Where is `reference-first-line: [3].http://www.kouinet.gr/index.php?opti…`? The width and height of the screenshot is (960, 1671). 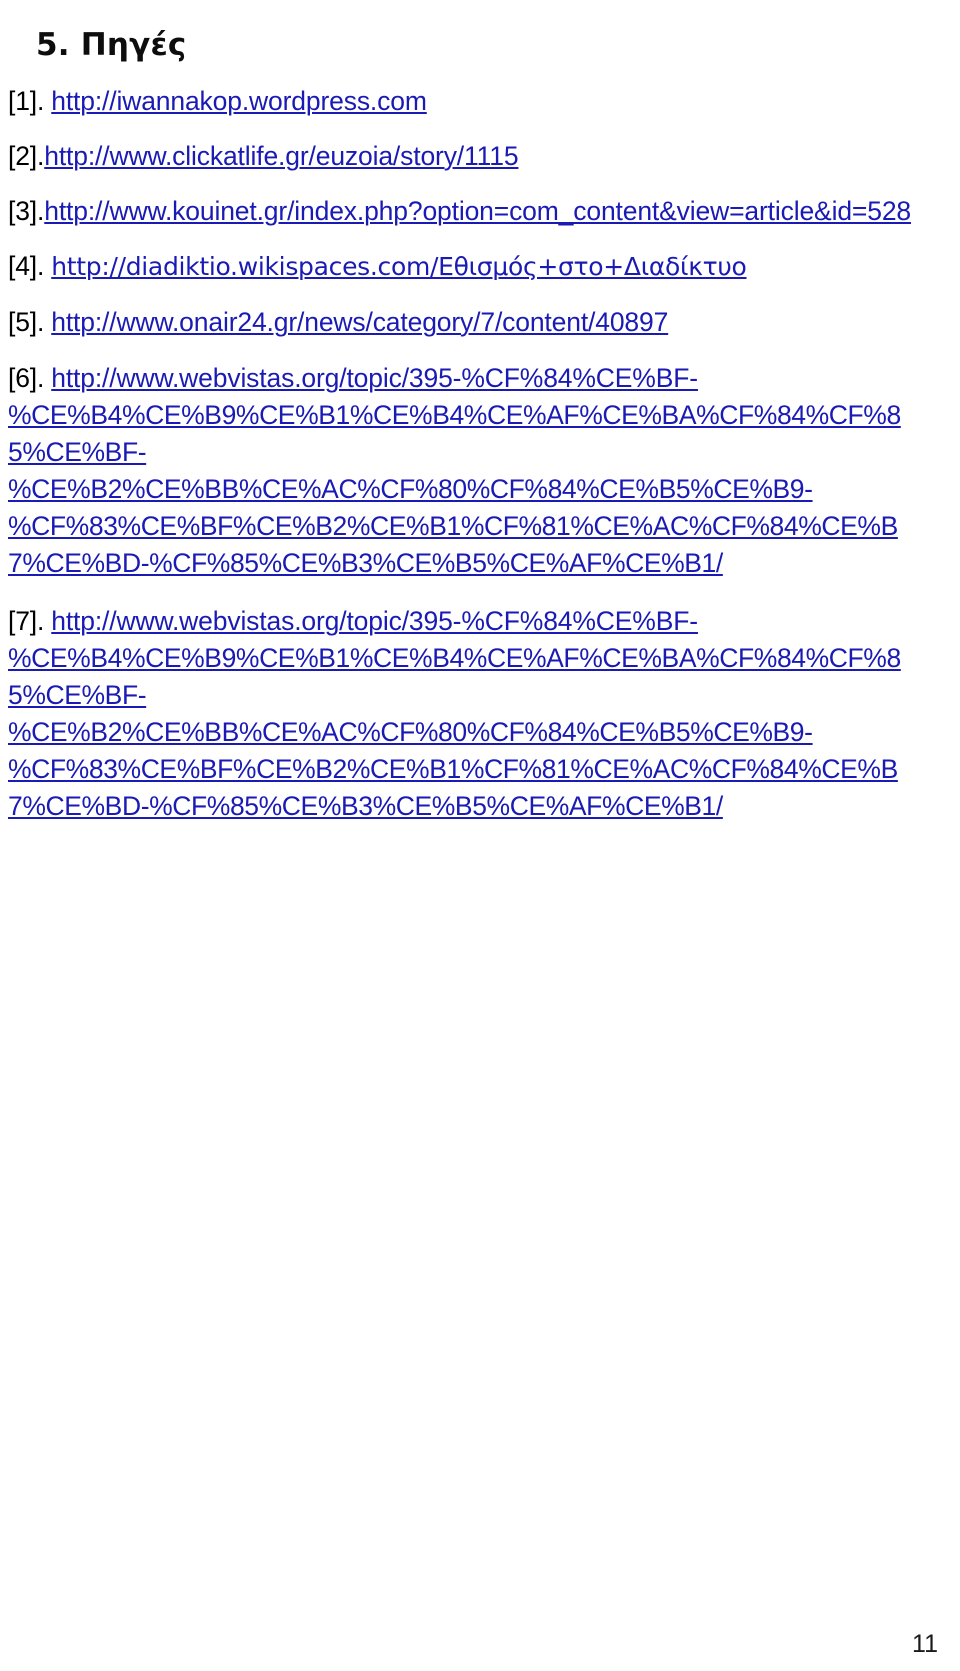
reference-first-line: [3].http://www.kouinet.gr/index.php?opti… is located at coordinates (482, 211).